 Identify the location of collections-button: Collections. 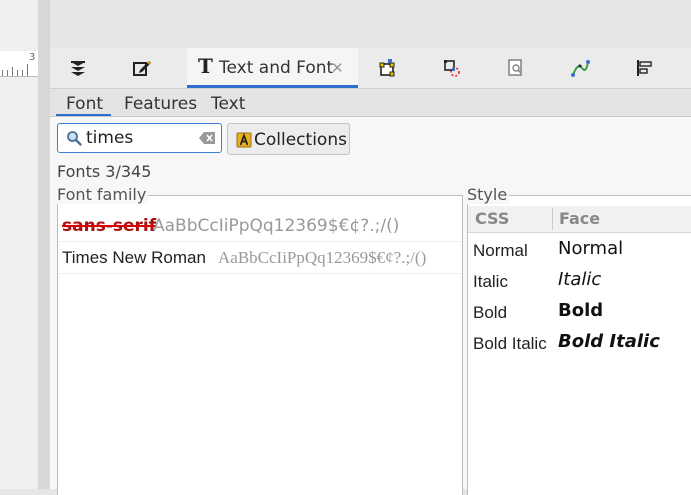
(288, 139).